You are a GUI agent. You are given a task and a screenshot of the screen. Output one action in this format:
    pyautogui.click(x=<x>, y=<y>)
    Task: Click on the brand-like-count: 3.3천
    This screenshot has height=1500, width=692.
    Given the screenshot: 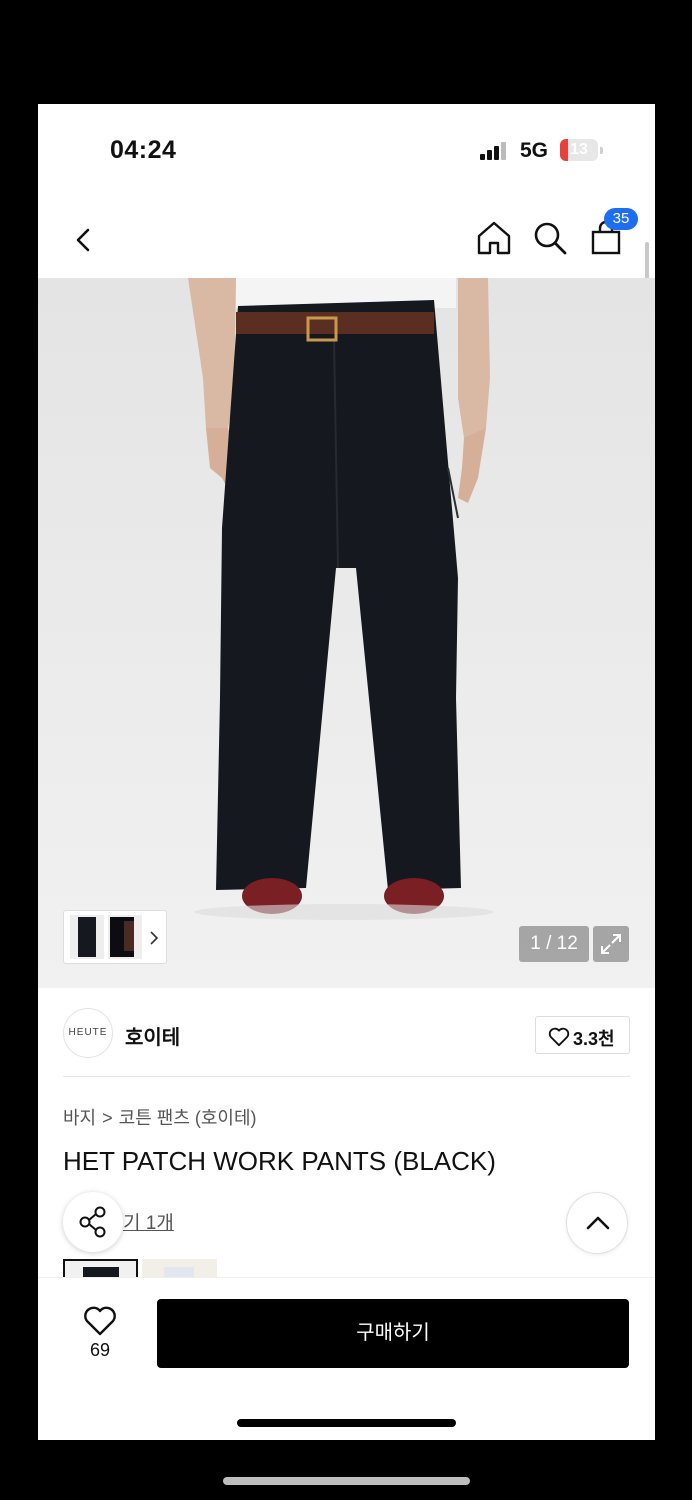 What is the action you would take?
    pyautogui.click(x=594, y=1039)
    